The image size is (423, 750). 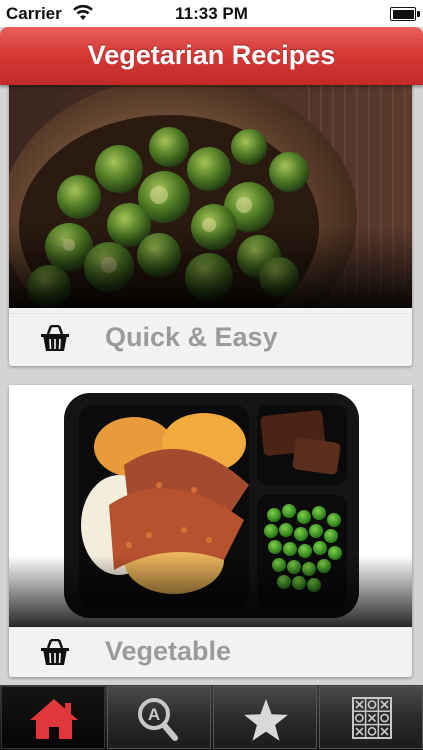 I want to click on nav-header: Vegetarian Recipes, so click(x=211, y=56).